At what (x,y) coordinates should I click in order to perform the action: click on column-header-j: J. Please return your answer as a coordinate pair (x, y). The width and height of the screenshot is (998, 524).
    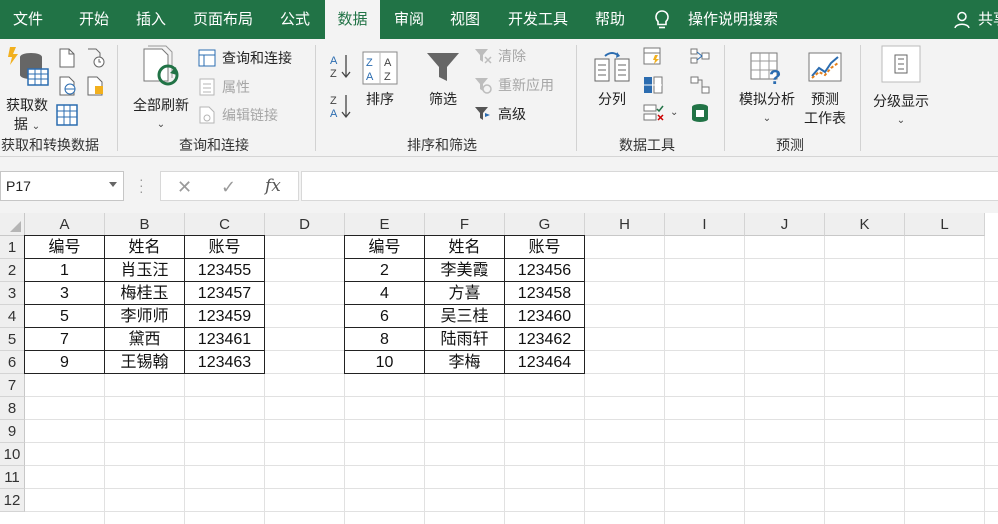
    Looking at the image, I should click on (785, 224).